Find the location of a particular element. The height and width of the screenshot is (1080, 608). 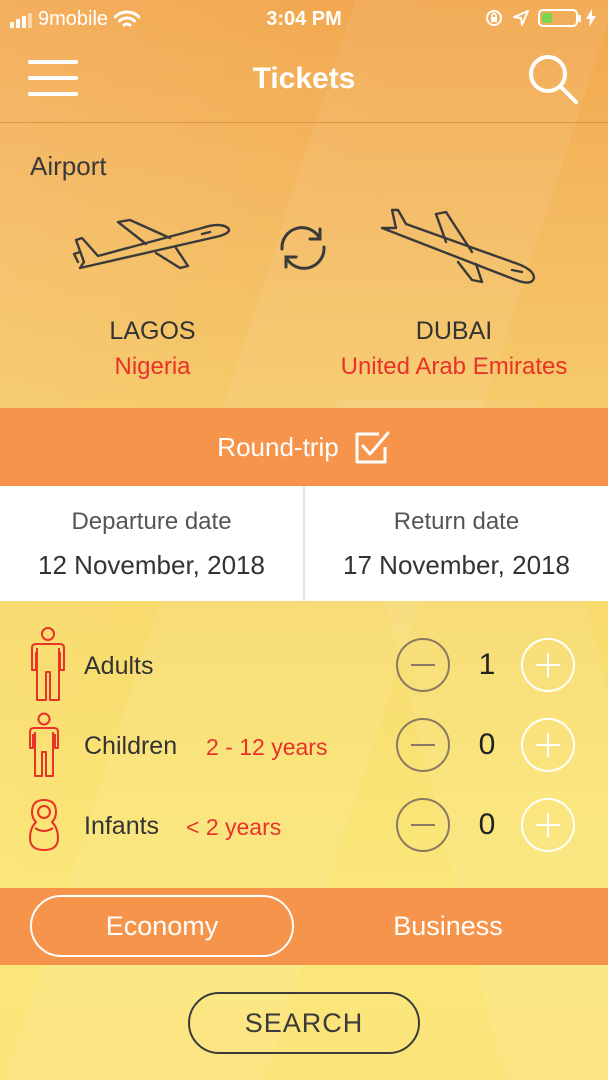

charging-icon is located at coordinates (591, 18).